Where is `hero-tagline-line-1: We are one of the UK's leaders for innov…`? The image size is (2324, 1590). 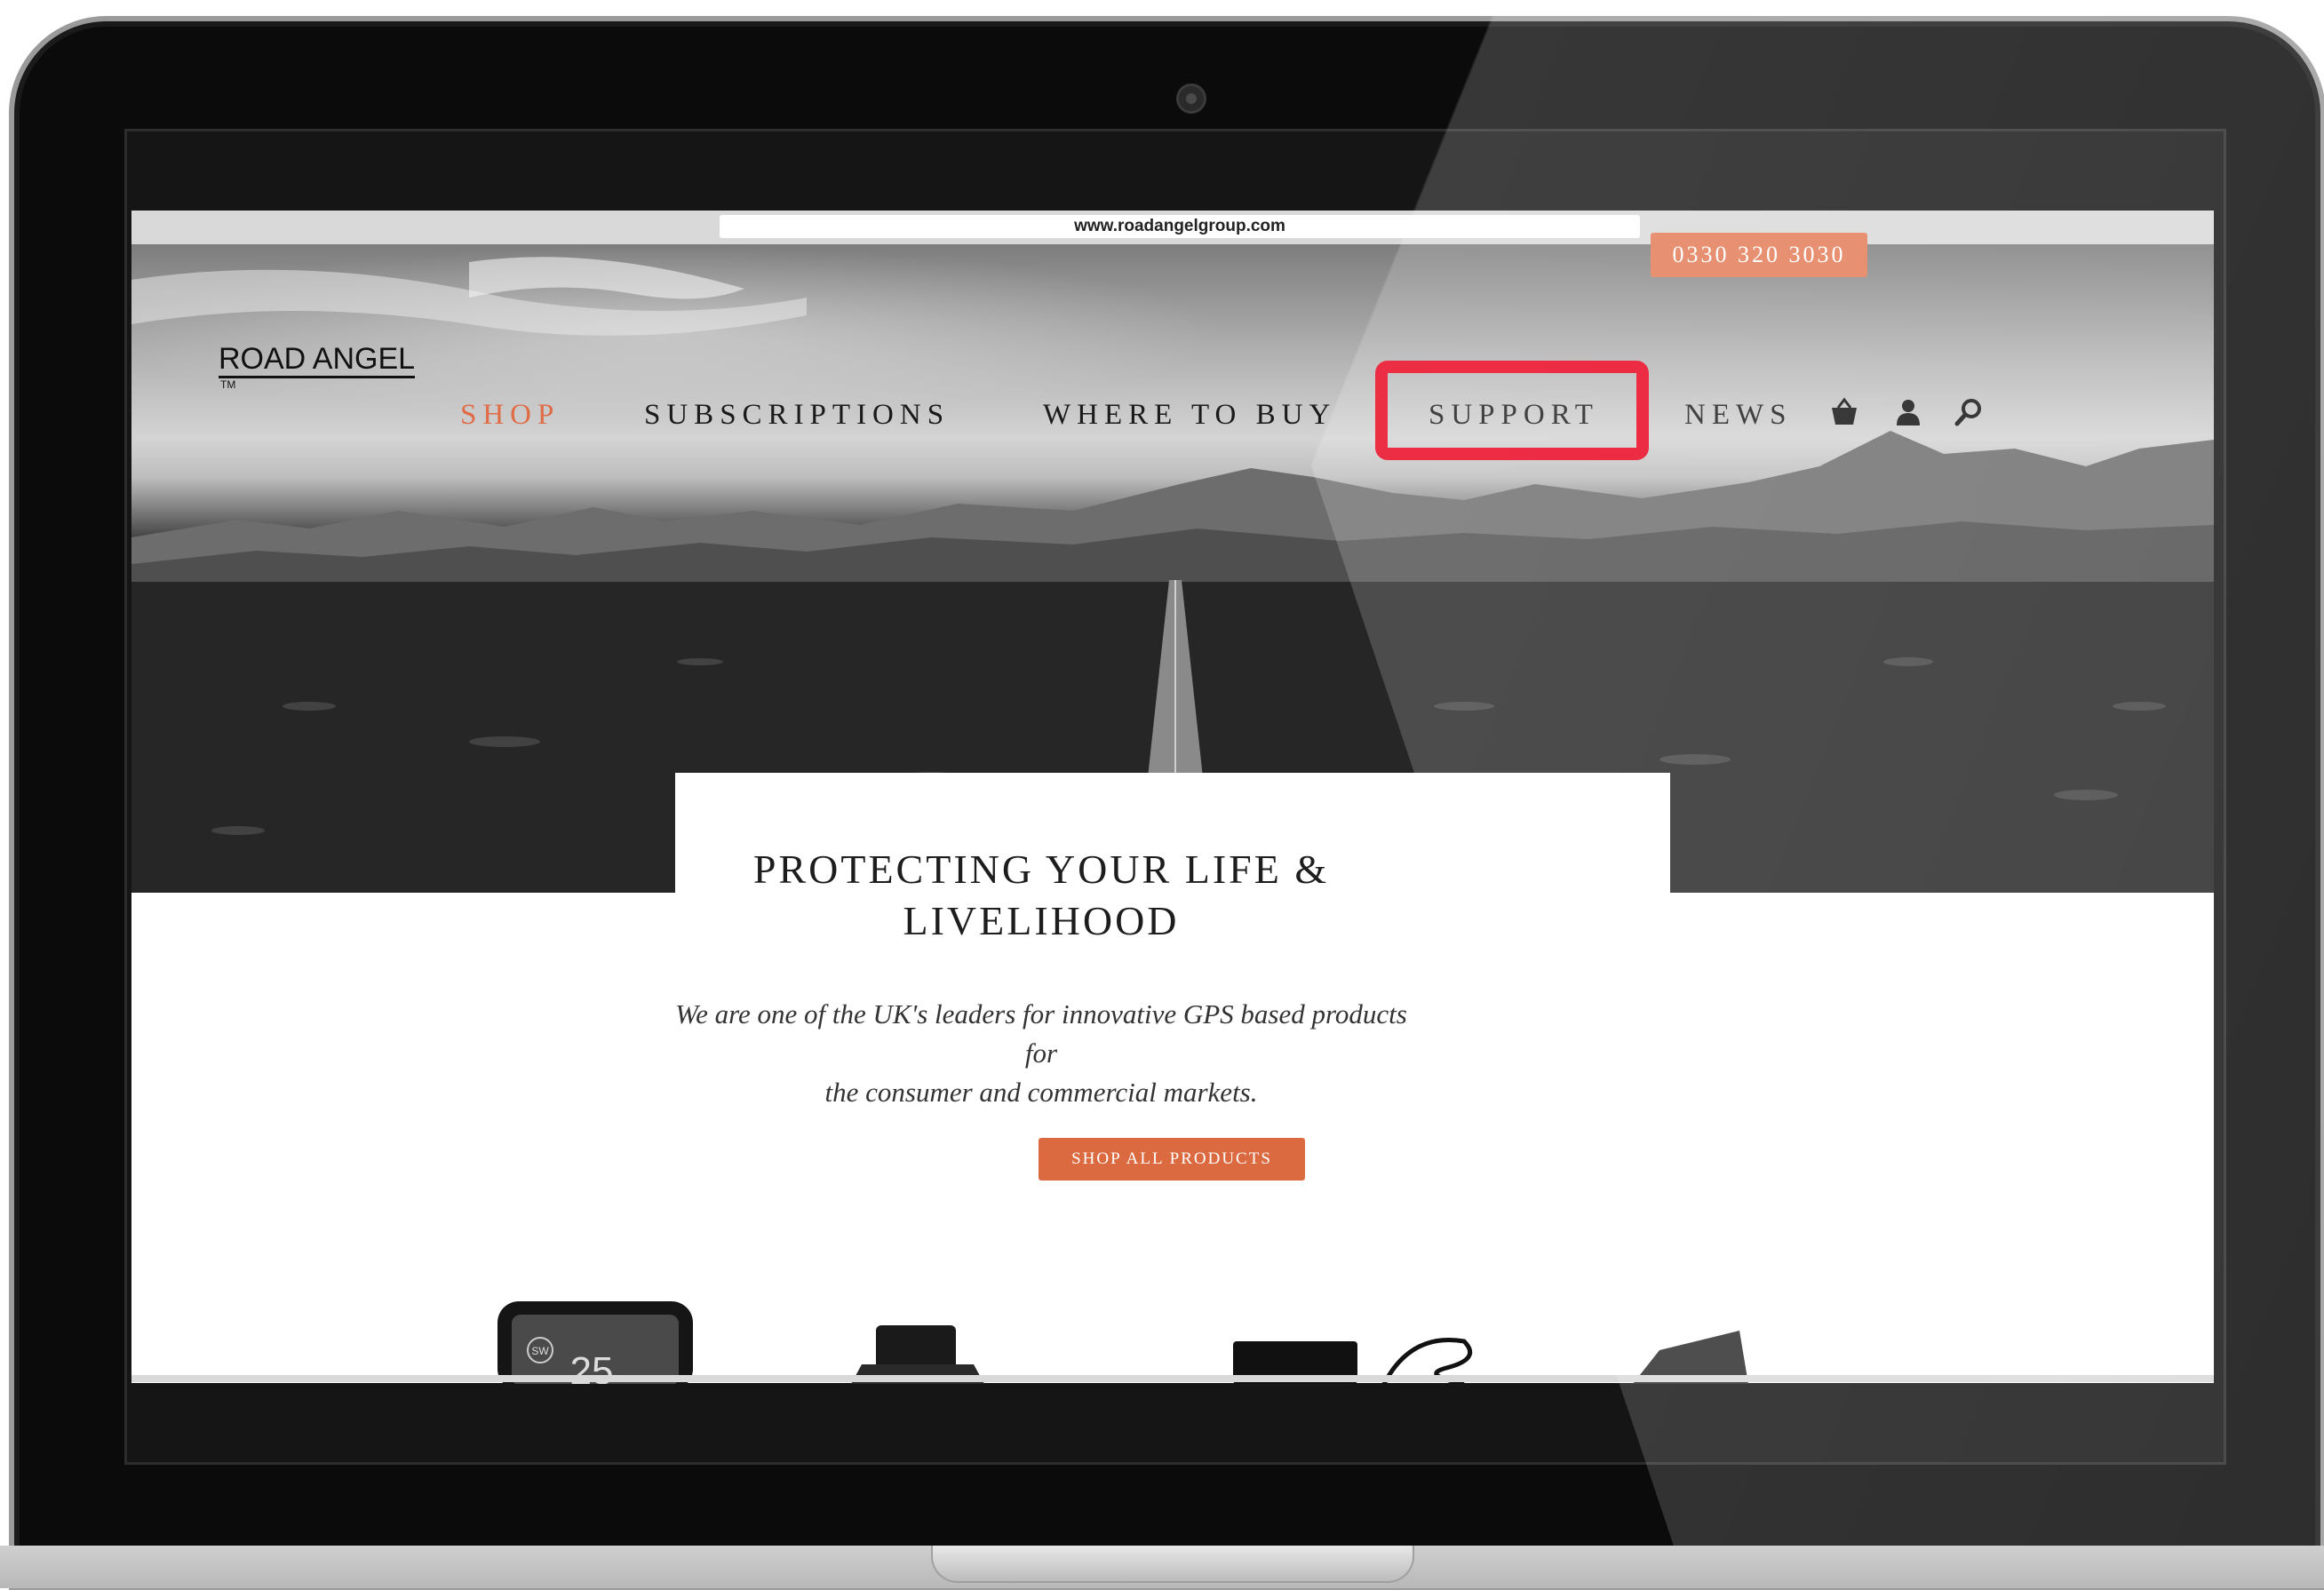 hero-tagline-line-1: We are one of the UK's leaders for innov… is located at coordinates (1041, 1033).